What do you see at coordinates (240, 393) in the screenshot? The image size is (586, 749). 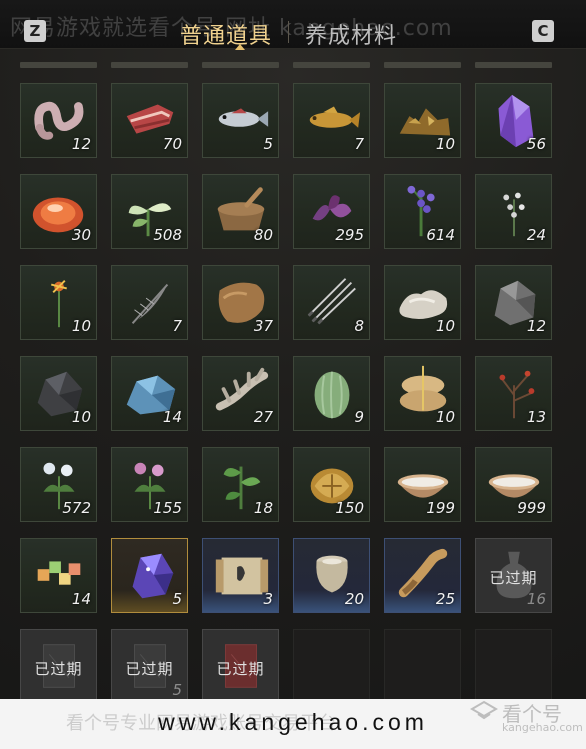 I see `item-slot-bone: 27` at bounding box center [240, 393].